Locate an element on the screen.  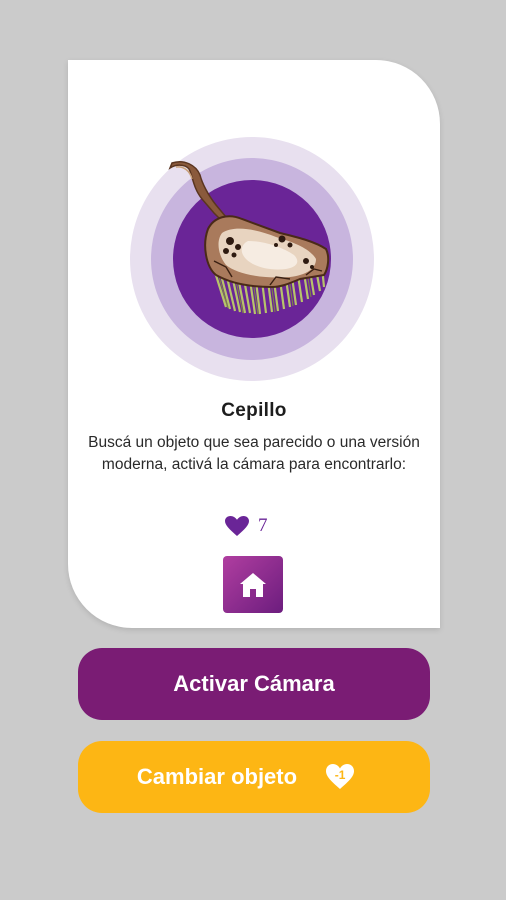
object-image-frame is located at coordinates (252, 259).